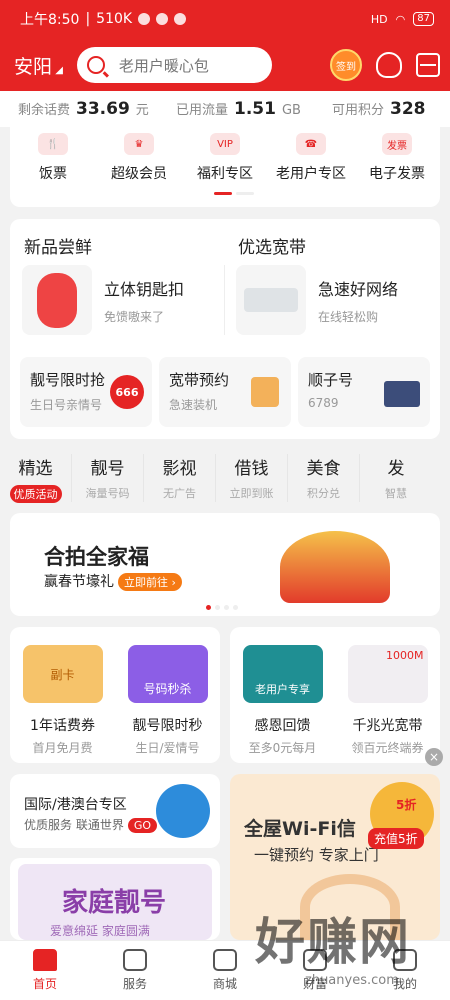 This screenshot has height=1000, width=450. Describe the element at coordinates (114, 19) in the screenshot. I see `status-speed: 510K` at that location.